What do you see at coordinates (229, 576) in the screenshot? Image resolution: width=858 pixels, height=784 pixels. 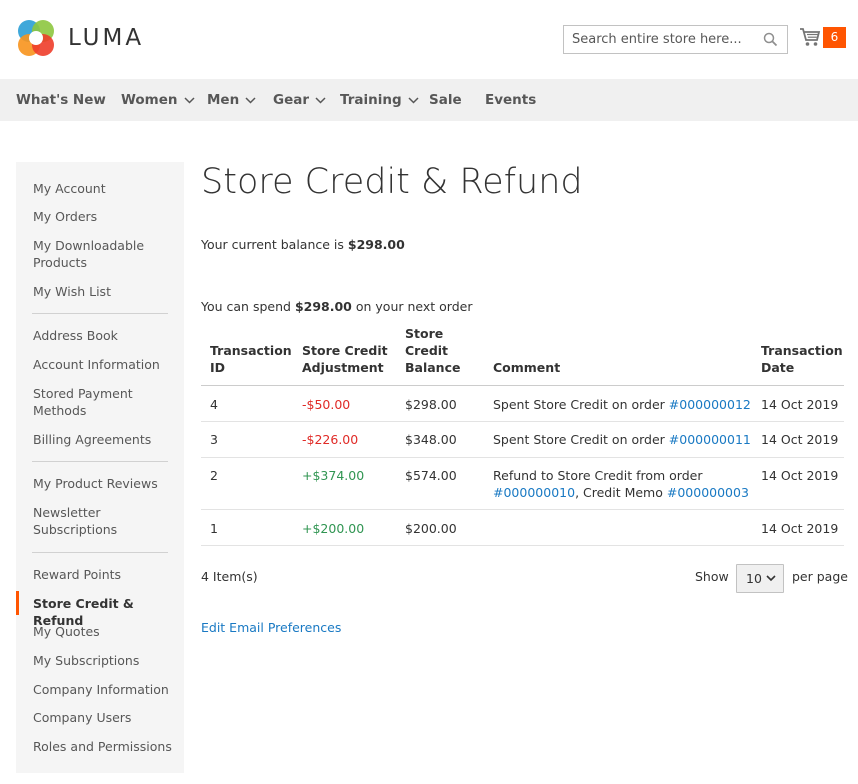 I see `items-count: 4 Item(s)` at bounding box center [229, 576].